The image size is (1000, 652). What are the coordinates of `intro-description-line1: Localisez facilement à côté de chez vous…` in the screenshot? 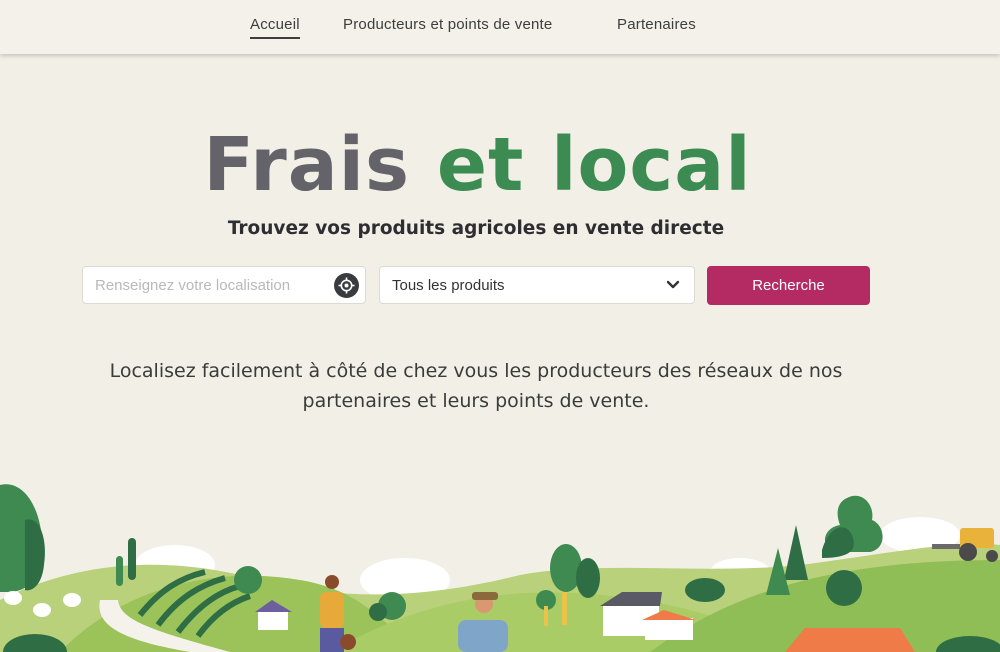 It's located at (476, 371).